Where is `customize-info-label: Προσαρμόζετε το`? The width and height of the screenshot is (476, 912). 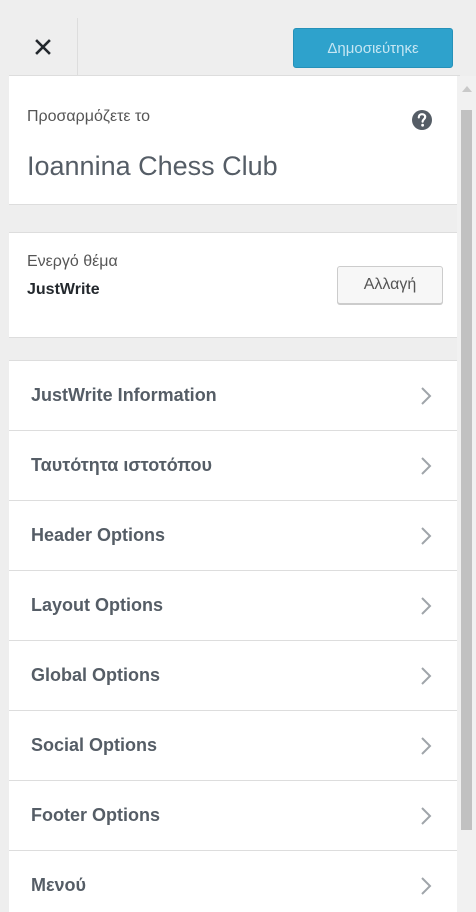
customize-info-label: Προσαρμόζετε το is located at coordinates (88, 116).